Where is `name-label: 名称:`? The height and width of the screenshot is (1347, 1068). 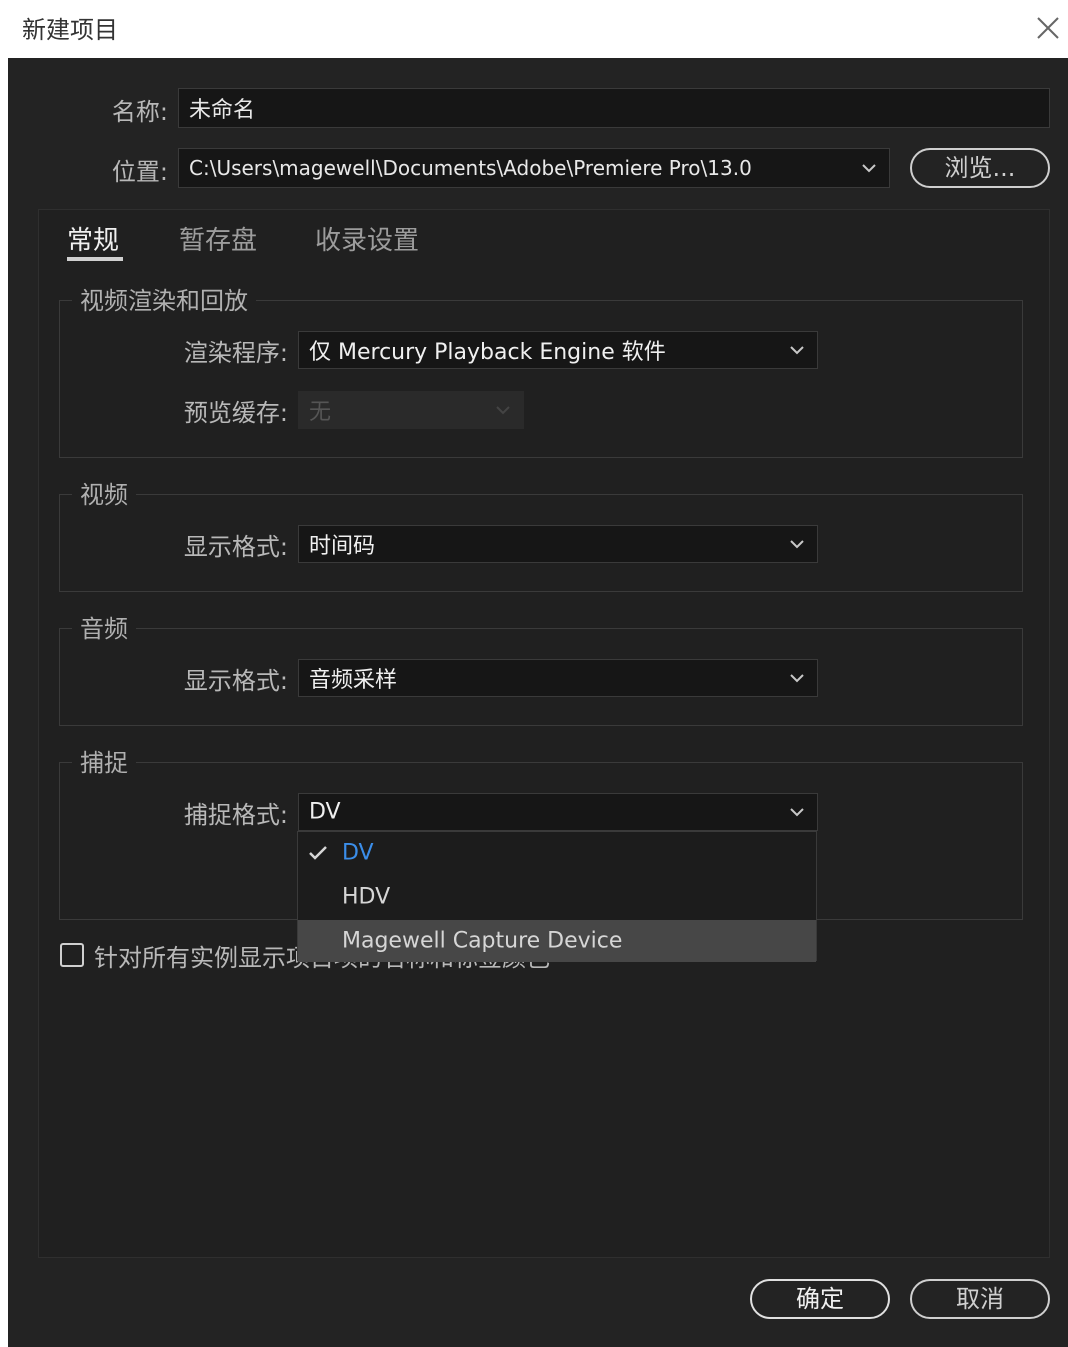
name-label: 名称: is located at coordinates (139, 112).